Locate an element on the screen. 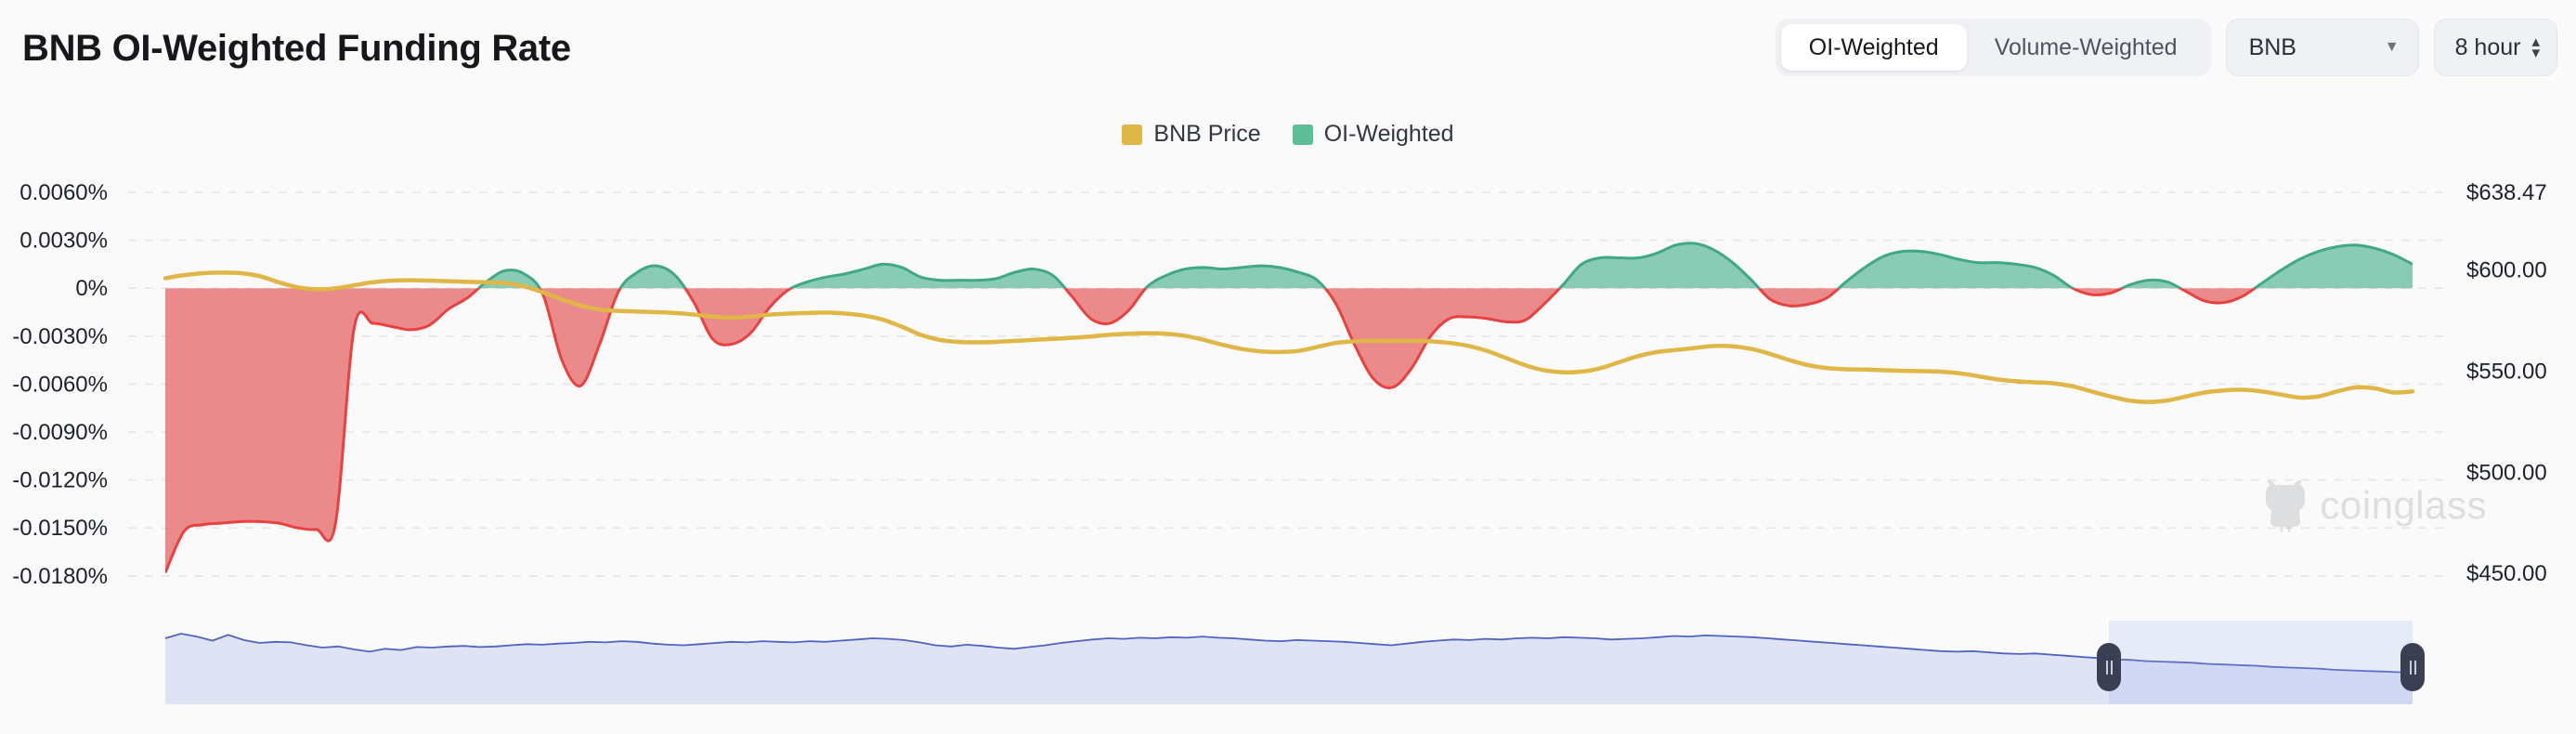 The height and width of the screenshot is (734, 2576). x-axis-tick: 3 Sep is located at coordinates (1582, 598).